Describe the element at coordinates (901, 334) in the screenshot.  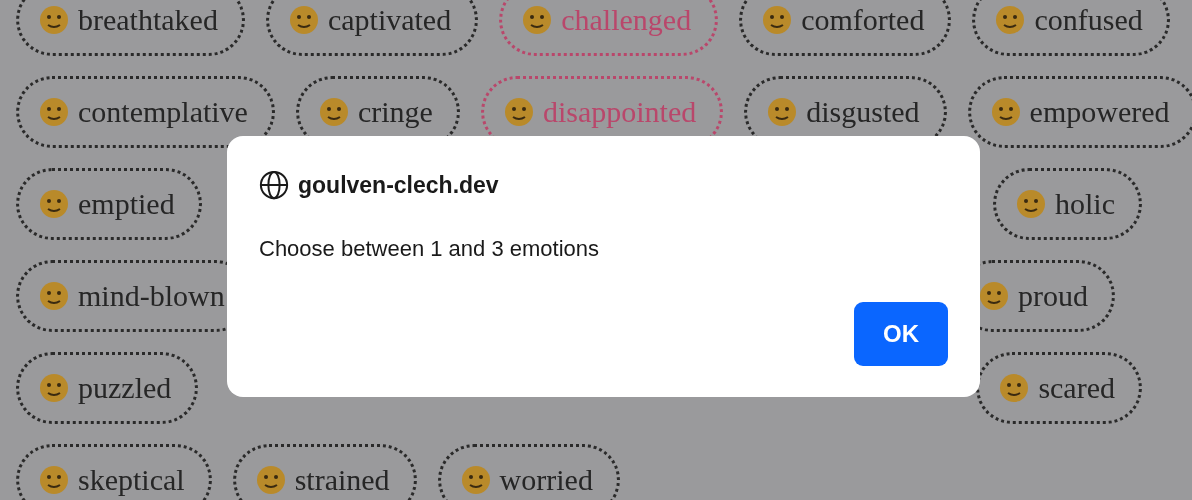
I see `ok-button: OK` at that location.